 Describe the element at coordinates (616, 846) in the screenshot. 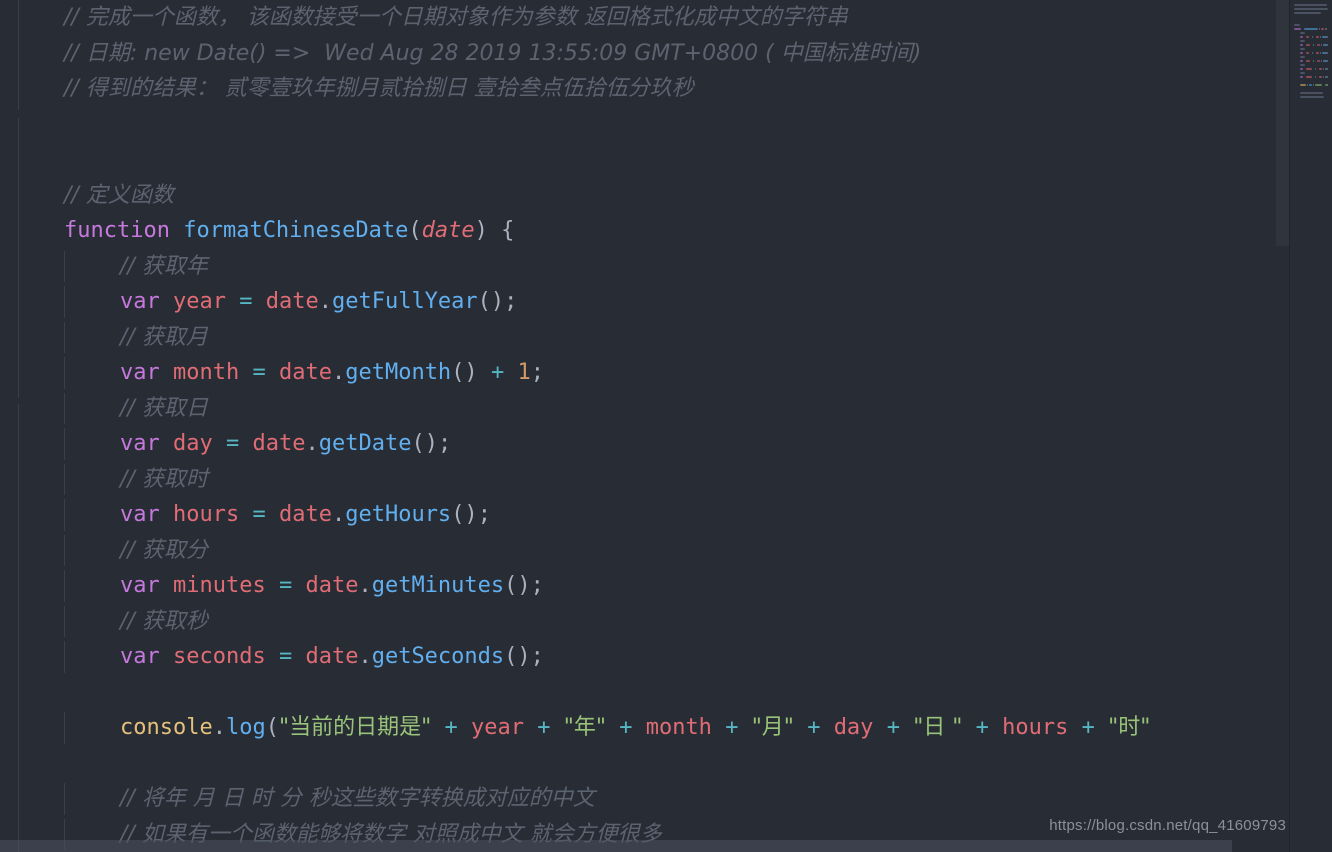

I see `horizontal-scrollbar-thumb` at that location.